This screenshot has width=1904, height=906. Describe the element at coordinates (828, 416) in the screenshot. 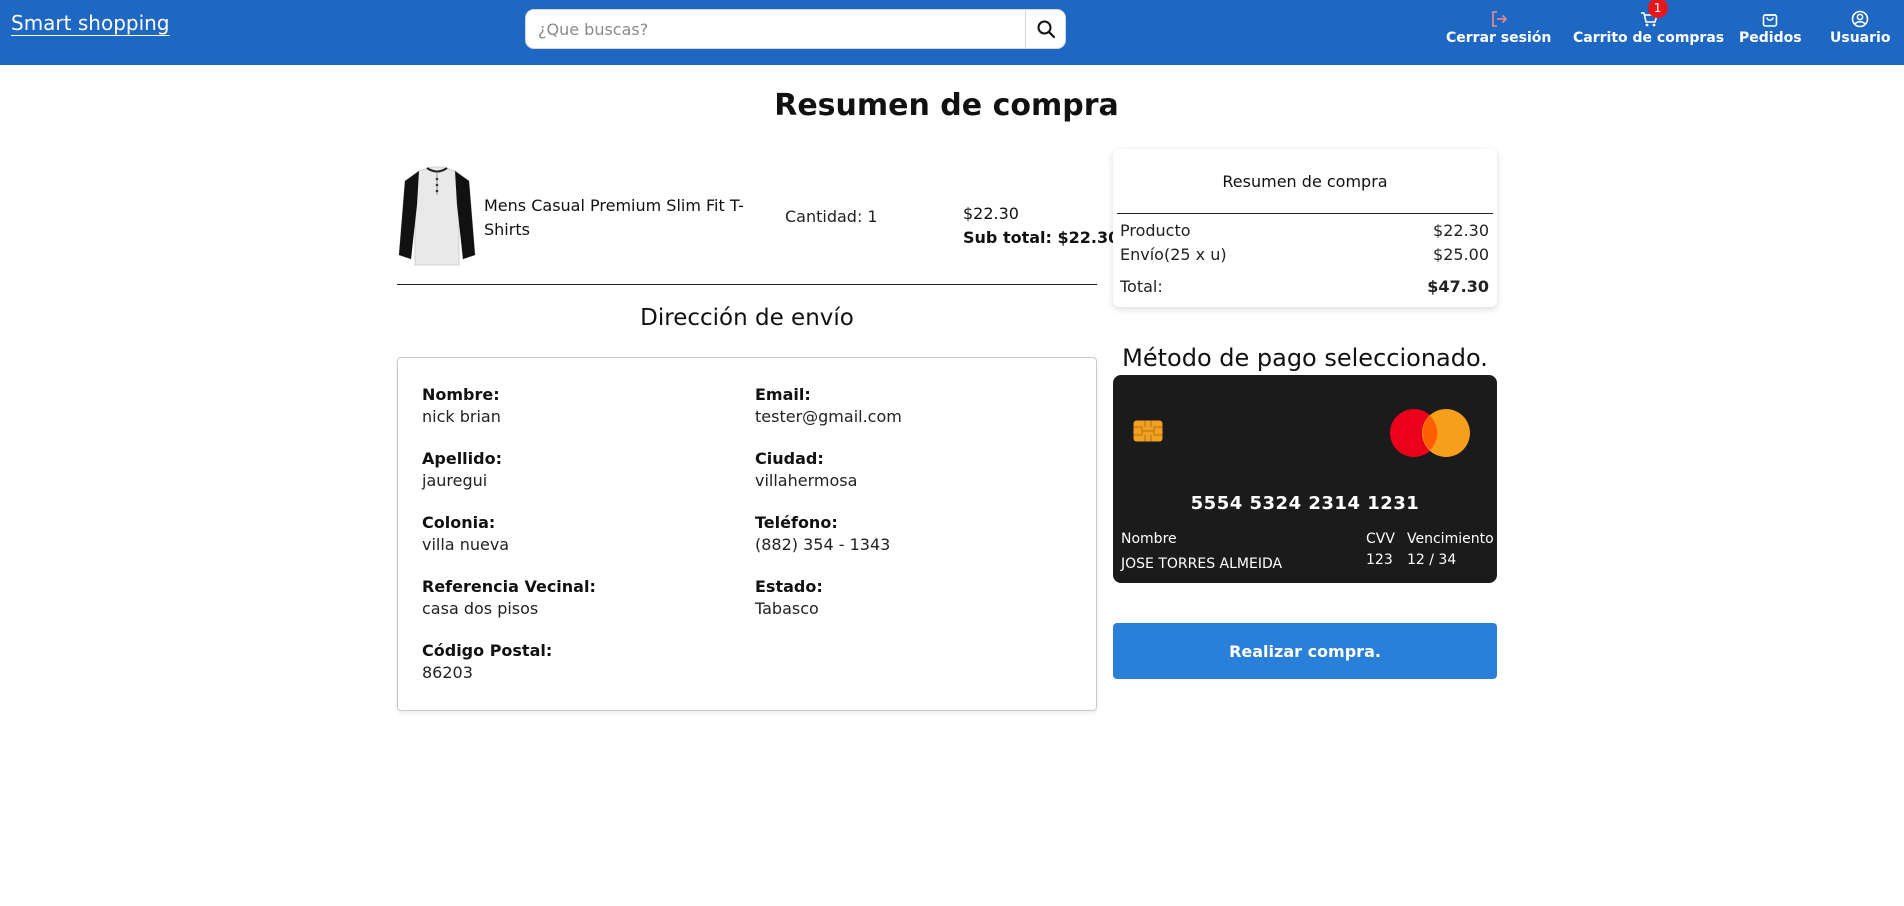

I see `field-value: tester@gmail.com` at that location.